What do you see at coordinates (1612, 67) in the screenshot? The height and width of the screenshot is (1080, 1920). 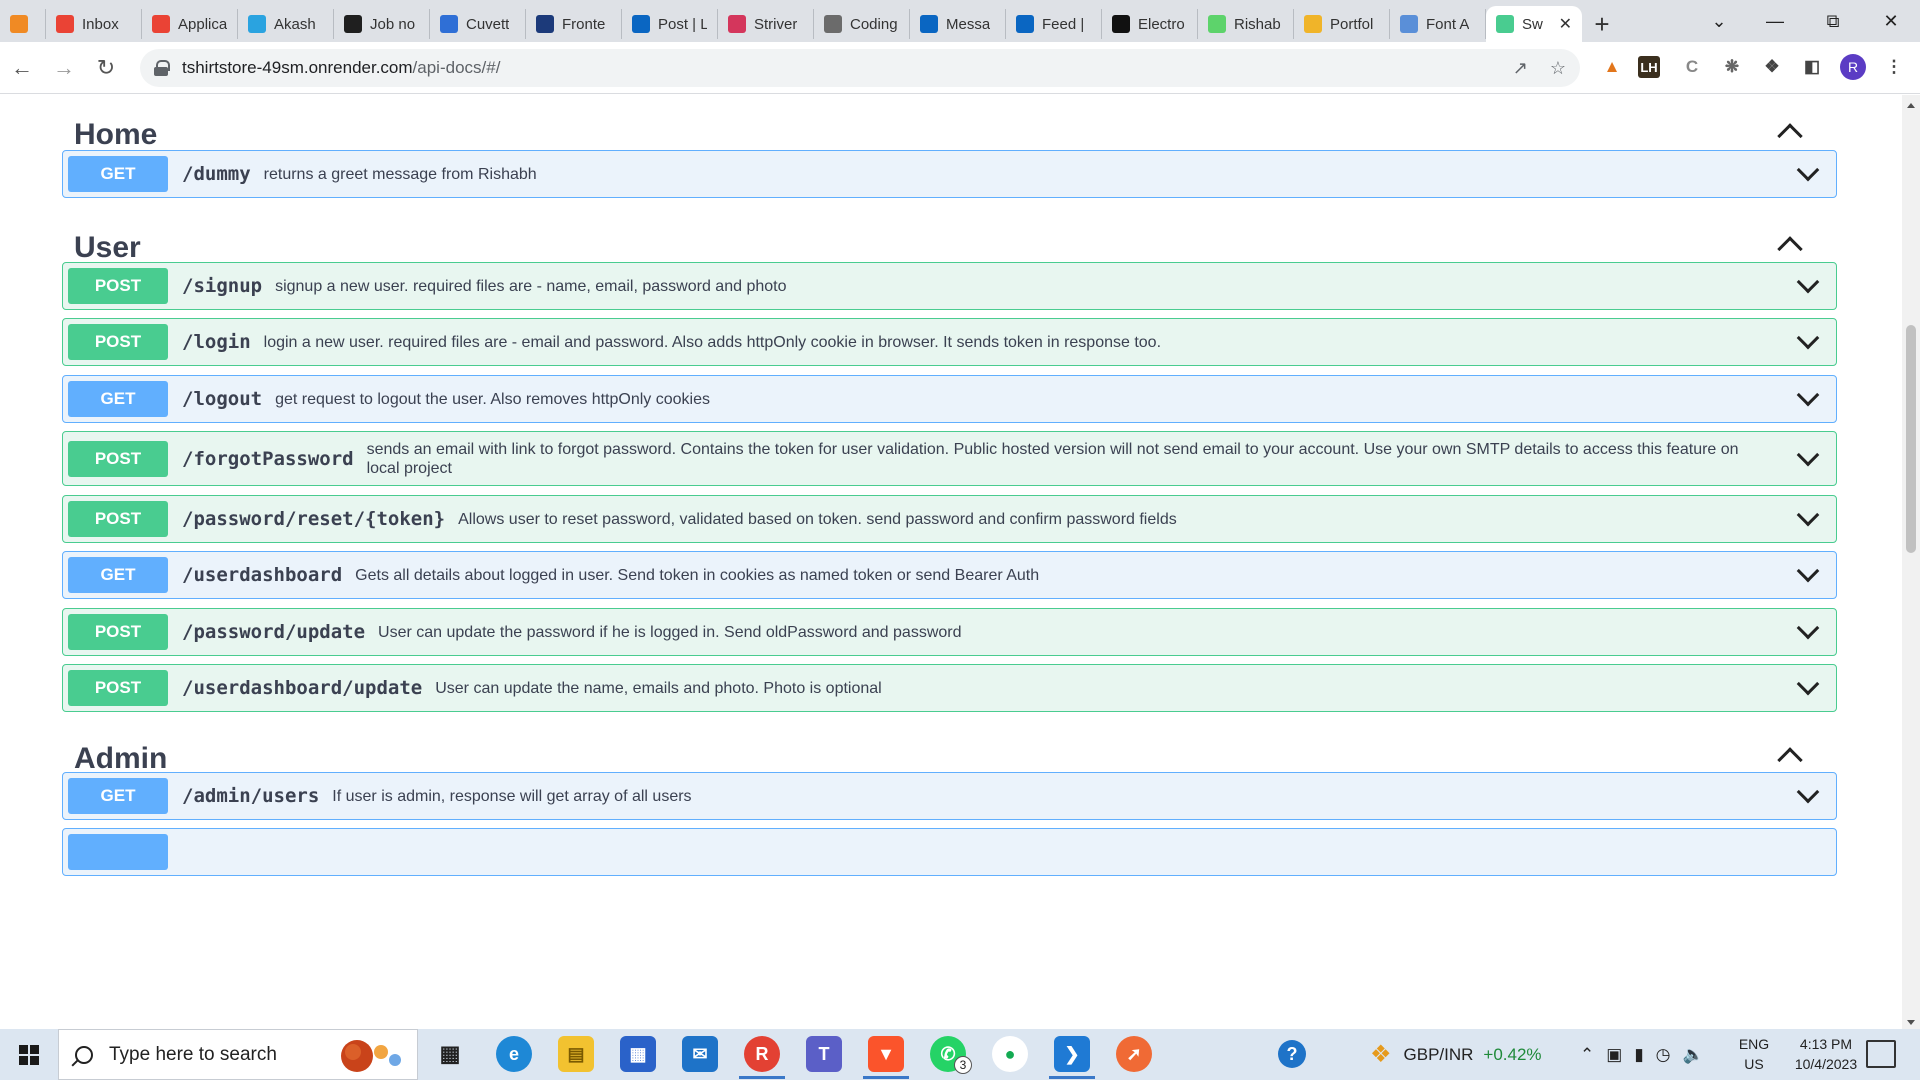 I see `fox-icon: ▲` at bounding box center [1612, 67].